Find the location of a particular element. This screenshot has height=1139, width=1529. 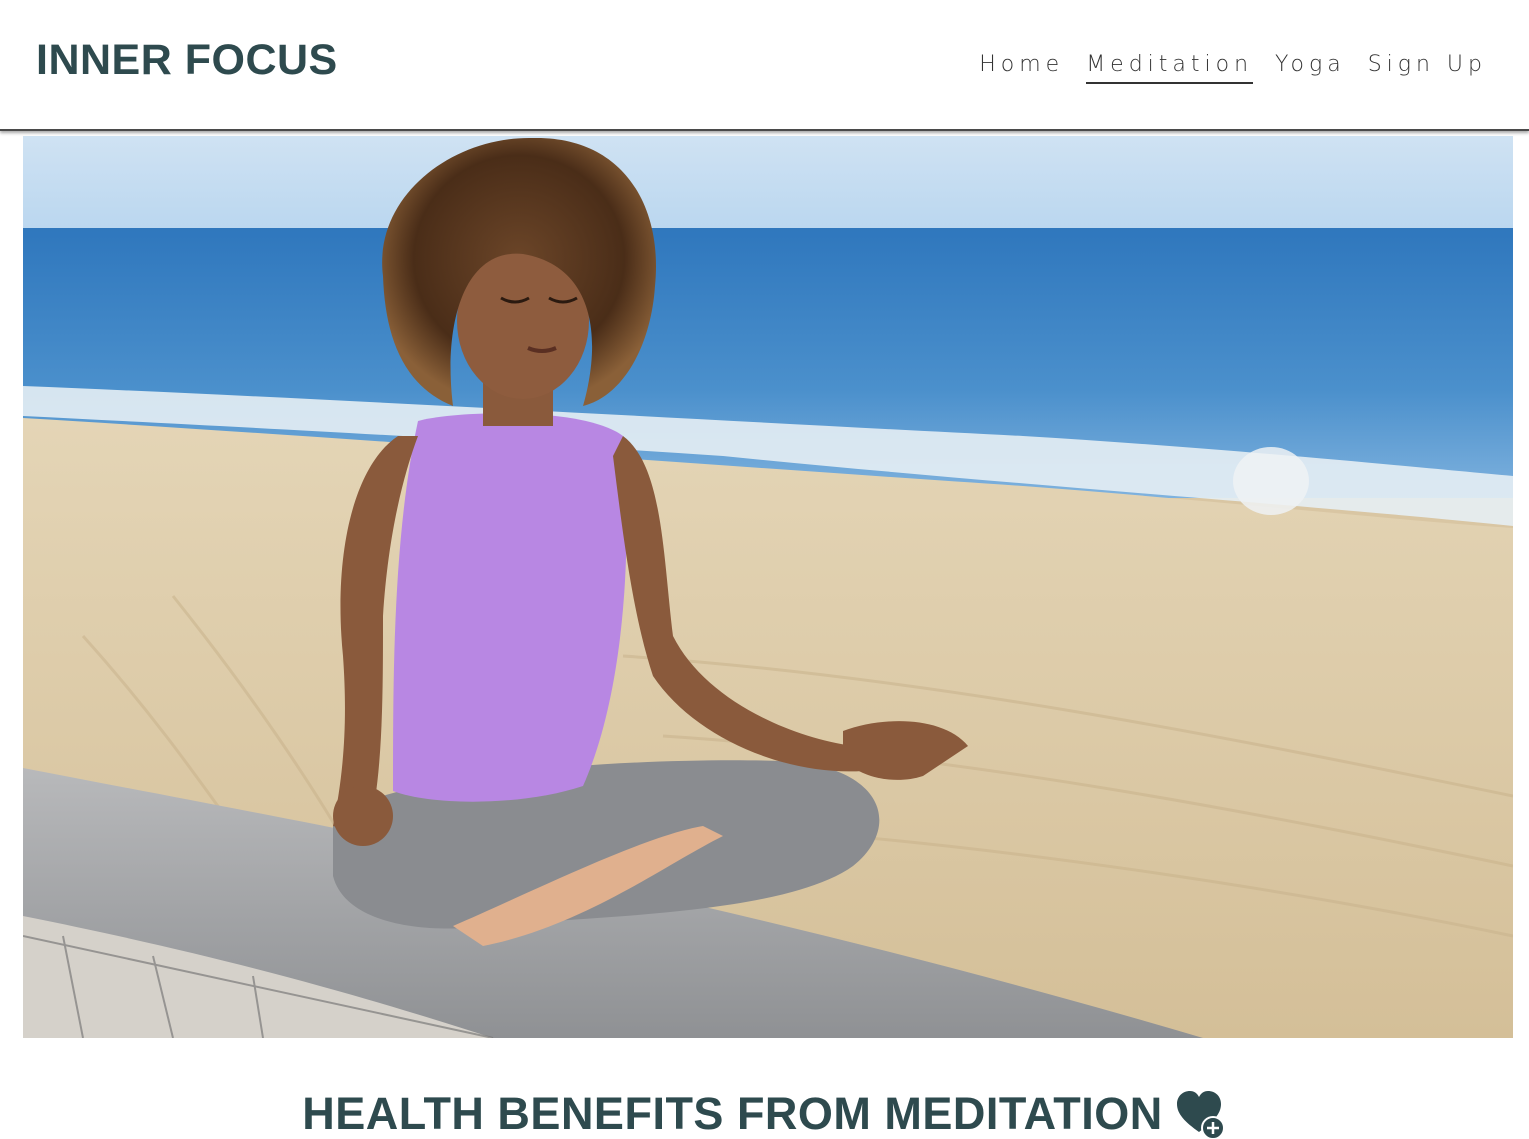

heart-plus-icon is located at coordinates (1200, 1115).